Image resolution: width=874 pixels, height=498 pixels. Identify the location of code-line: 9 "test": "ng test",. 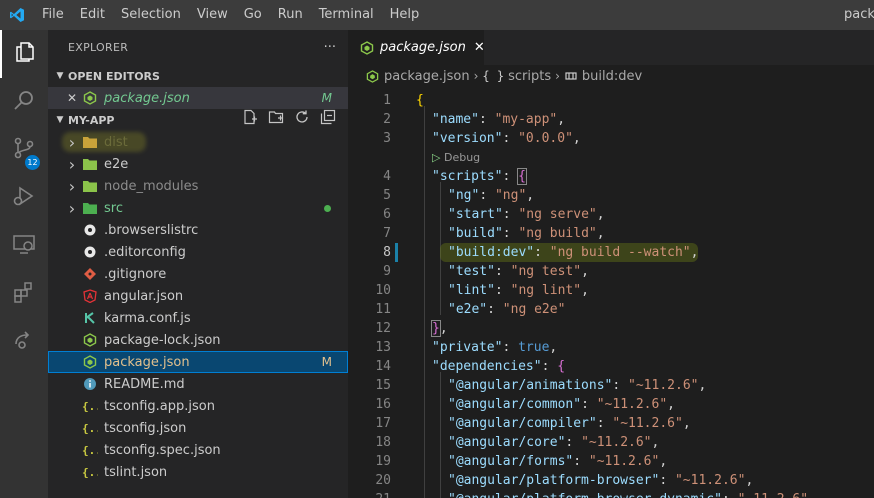
(611, 271).